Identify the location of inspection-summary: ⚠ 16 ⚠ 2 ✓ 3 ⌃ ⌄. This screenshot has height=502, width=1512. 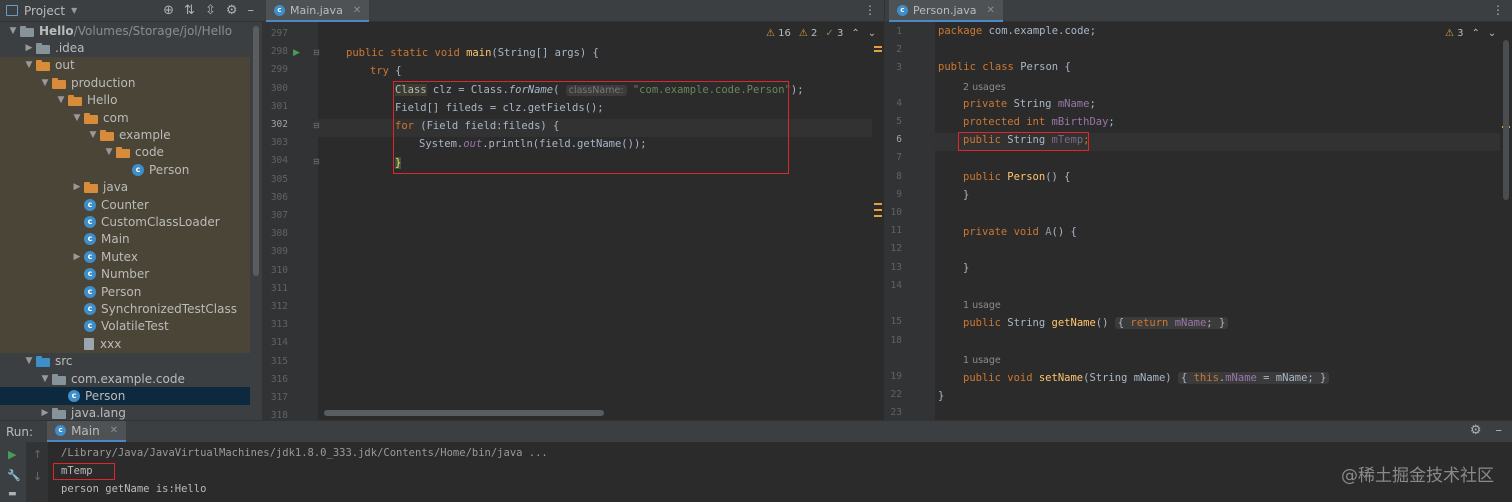
(821, 33).